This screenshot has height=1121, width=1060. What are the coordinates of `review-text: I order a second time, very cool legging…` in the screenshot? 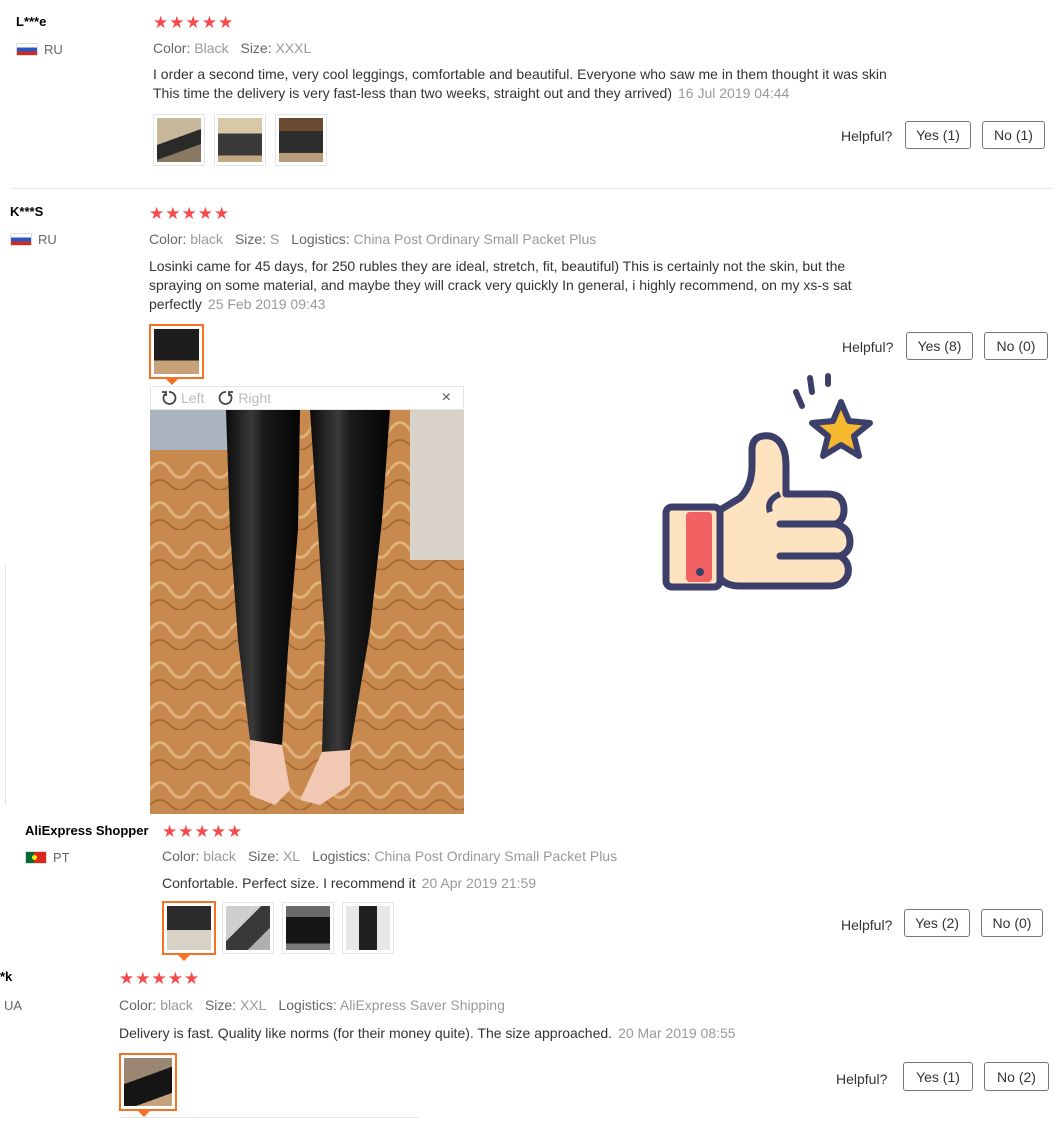 It's located at (520, 83).